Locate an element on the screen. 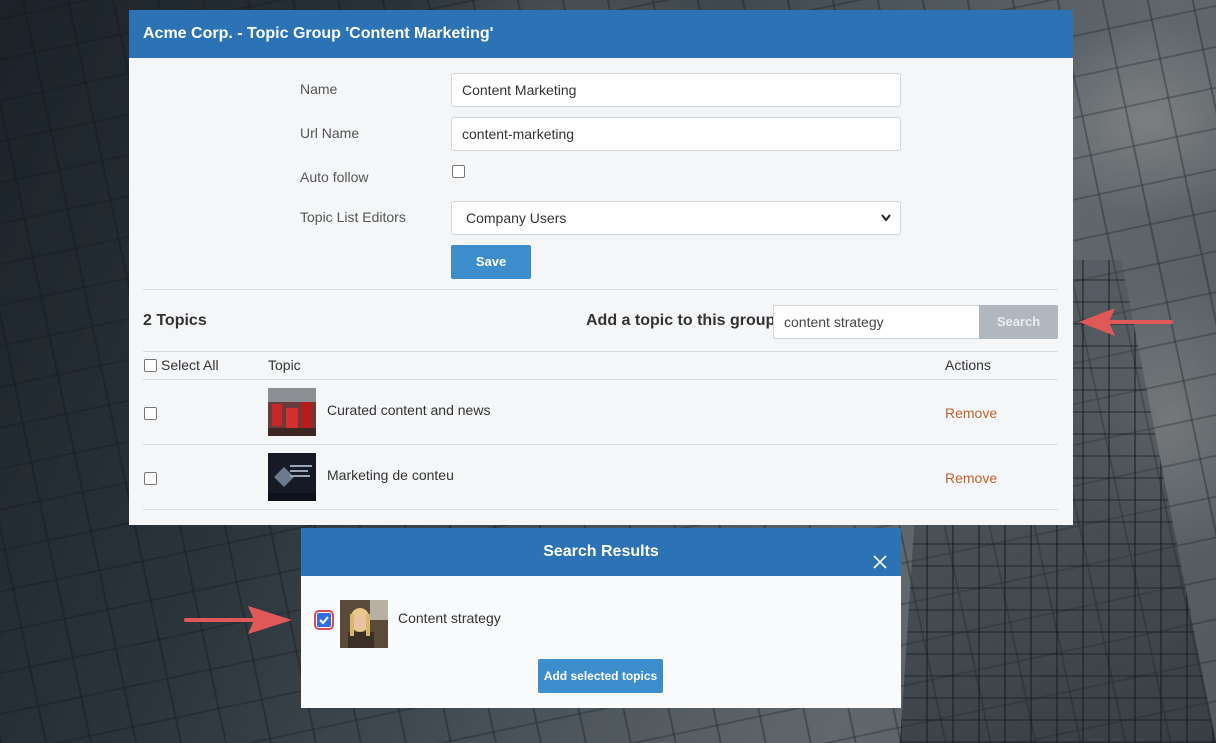  modal-header: Search Results is located at coordinates (601, 552).